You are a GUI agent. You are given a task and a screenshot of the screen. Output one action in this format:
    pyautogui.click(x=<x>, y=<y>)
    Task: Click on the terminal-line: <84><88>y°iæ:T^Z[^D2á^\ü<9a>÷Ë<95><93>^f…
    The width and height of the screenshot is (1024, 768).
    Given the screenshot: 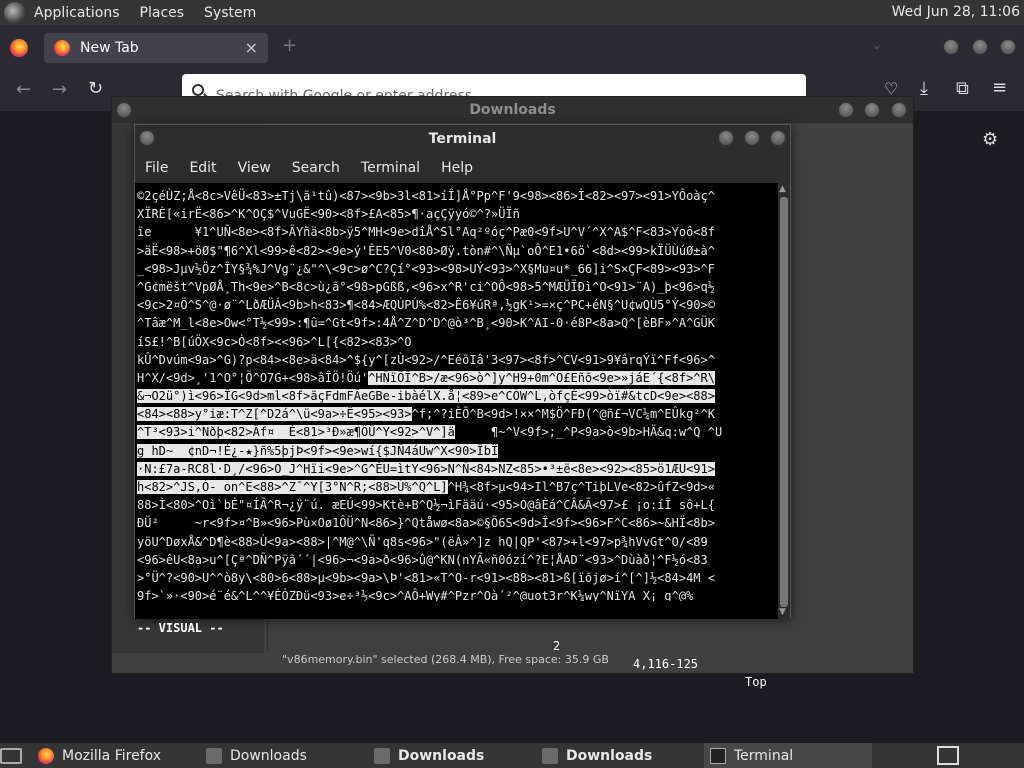 What is the action you would take?
    pyautogui.click(x=457, y=414)
    